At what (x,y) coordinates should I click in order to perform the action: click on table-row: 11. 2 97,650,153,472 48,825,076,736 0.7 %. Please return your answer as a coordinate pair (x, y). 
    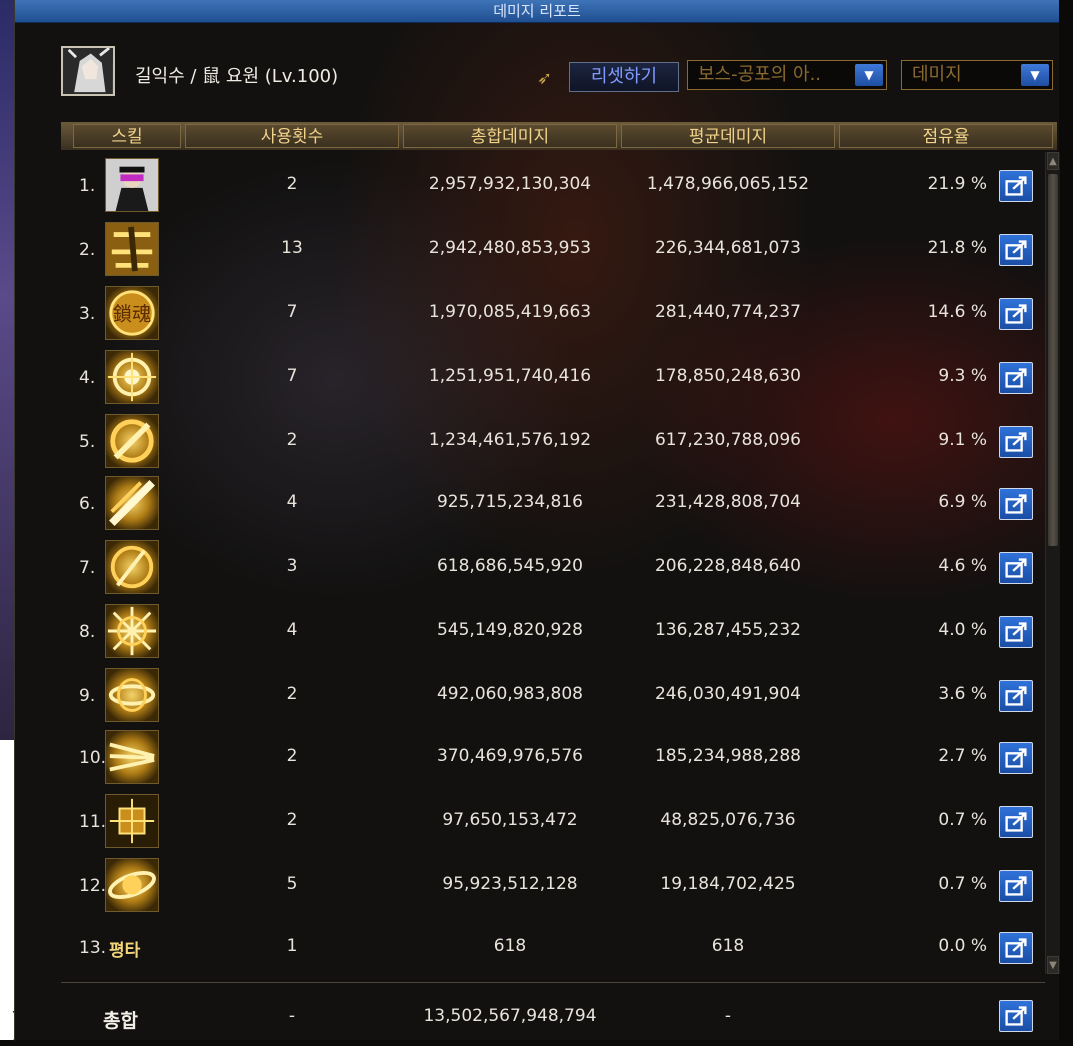
    Looking at the image, I should click on (551, 822).